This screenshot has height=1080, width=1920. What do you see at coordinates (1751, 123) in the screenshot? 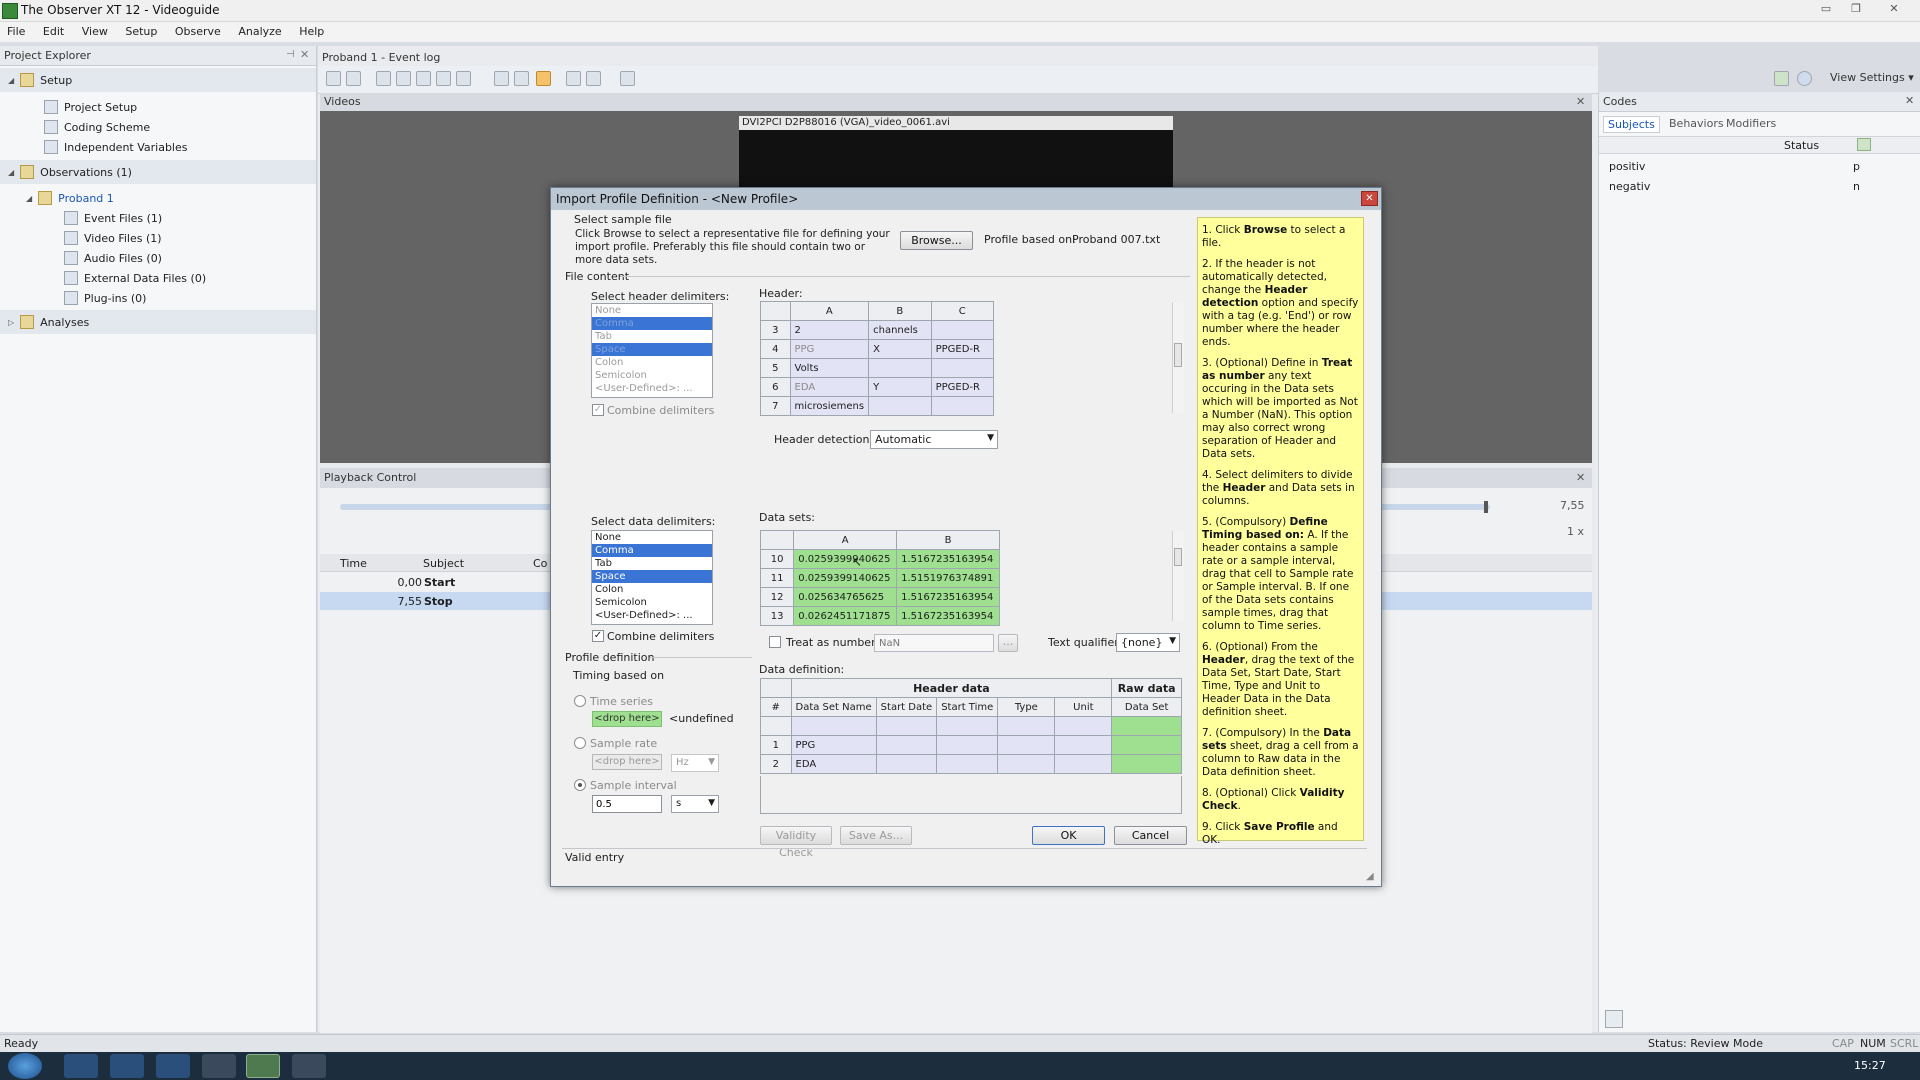
I see `tab-modifiers: Modifiers` at bounding box center [1751, 123].